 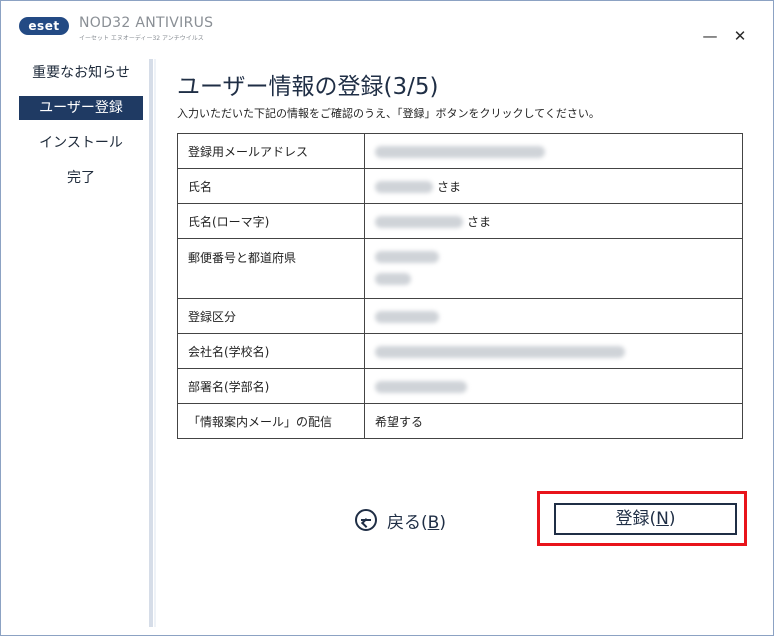 What do you see at coordinates (271, 421) in the screenshot?
I see `row-label: 「情報案内メール」の配信` at bounding box center [271, 421].